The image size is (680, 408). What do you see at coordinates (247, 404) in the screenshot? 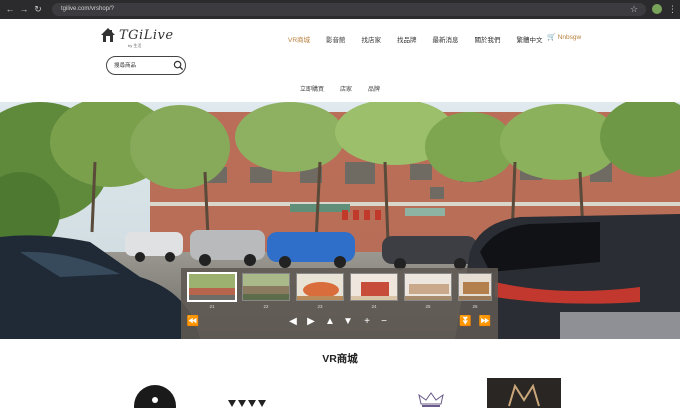
I see `partner-logo-triangles` at bounding box center [247, 404].